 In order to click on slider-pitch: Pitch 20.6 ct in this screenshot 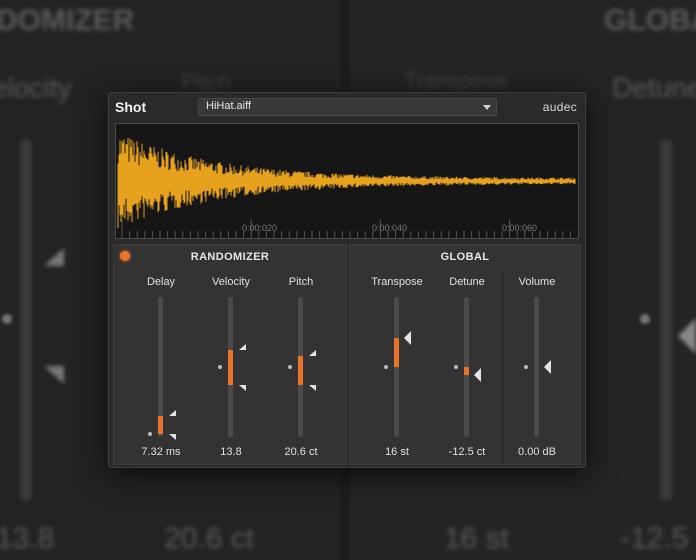, I will do `click(301, 366)`.